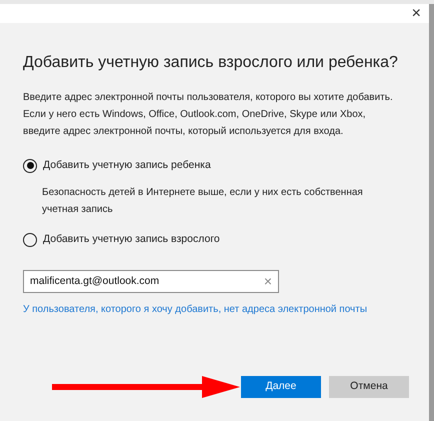 The height and width of the screenshot is (421, 434). Describe the element at coordinates (127, 166) in the screenshot. I see `option-label: Добавить учетную запись ребенка` at that location.